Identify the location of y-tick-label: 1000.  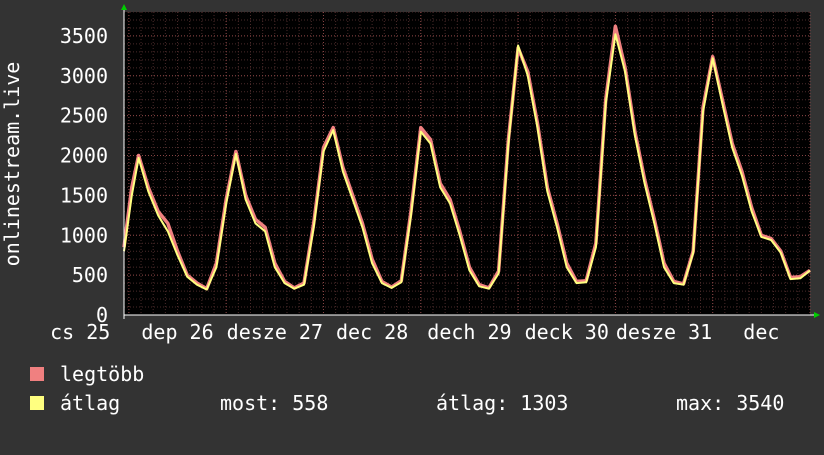
(84, 235).